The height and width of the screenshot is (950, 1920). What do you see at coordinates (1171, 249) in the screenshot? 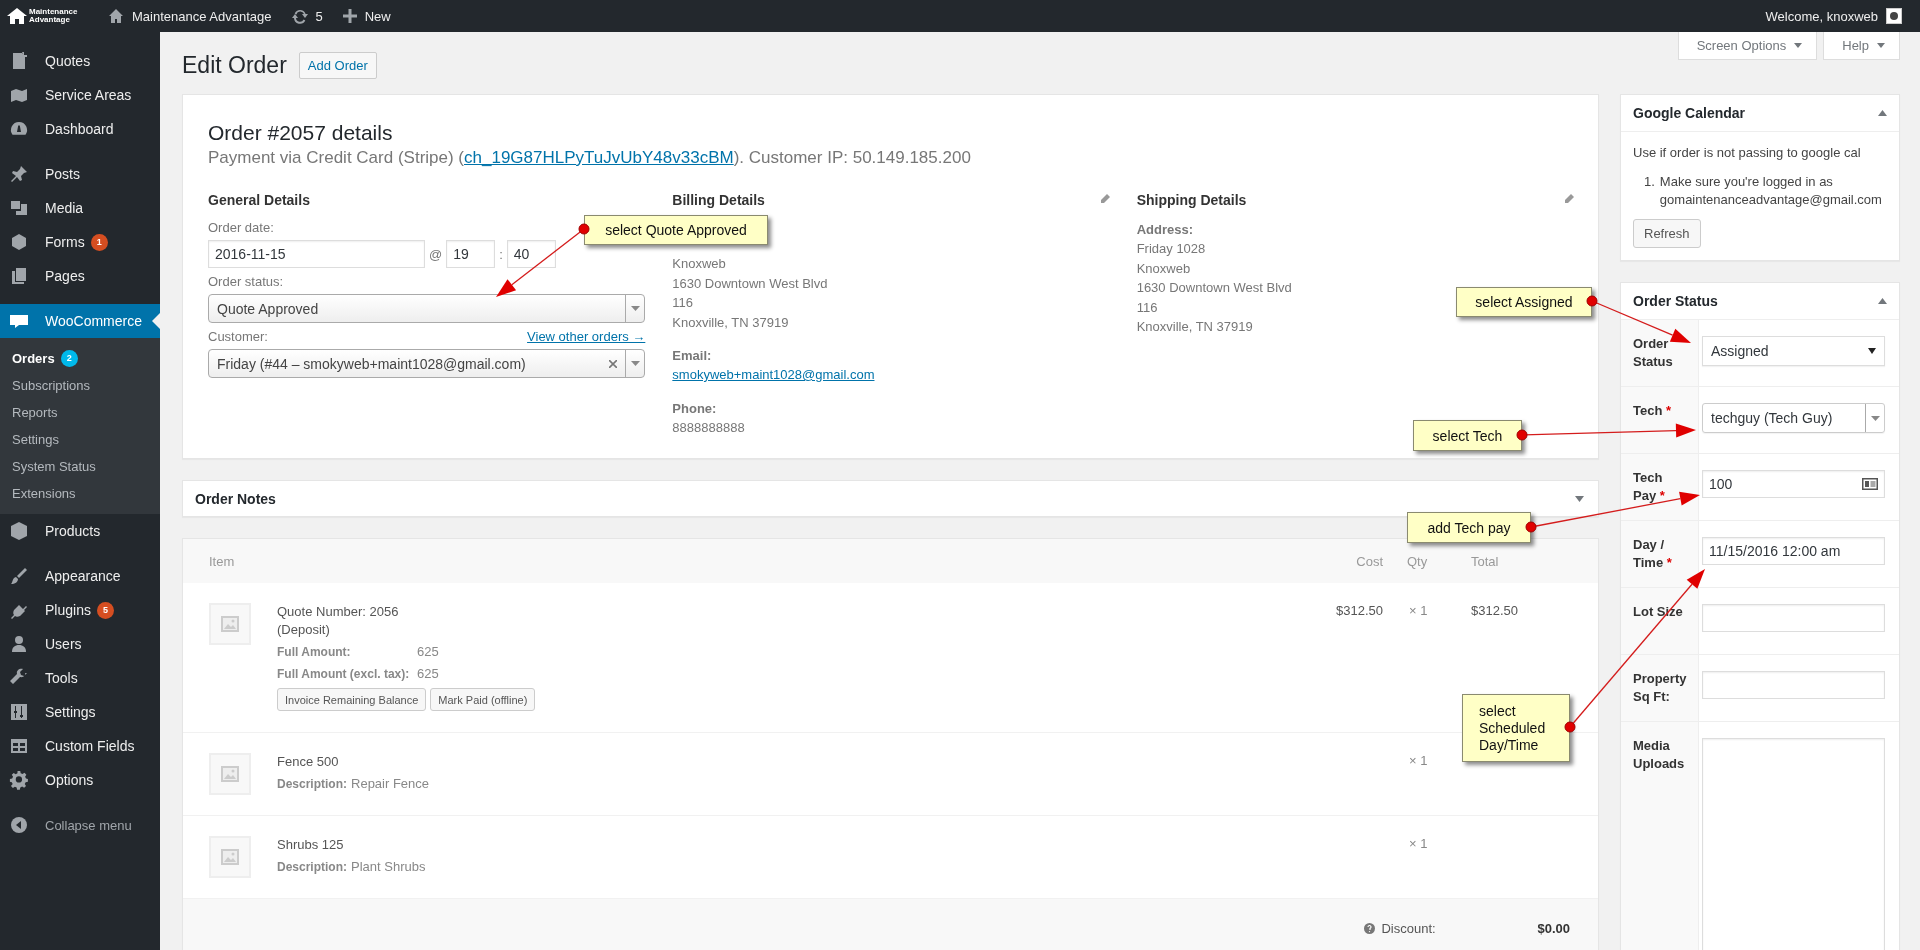
I see `address-line: Friday 1028` at bounding box center [1171, 249].